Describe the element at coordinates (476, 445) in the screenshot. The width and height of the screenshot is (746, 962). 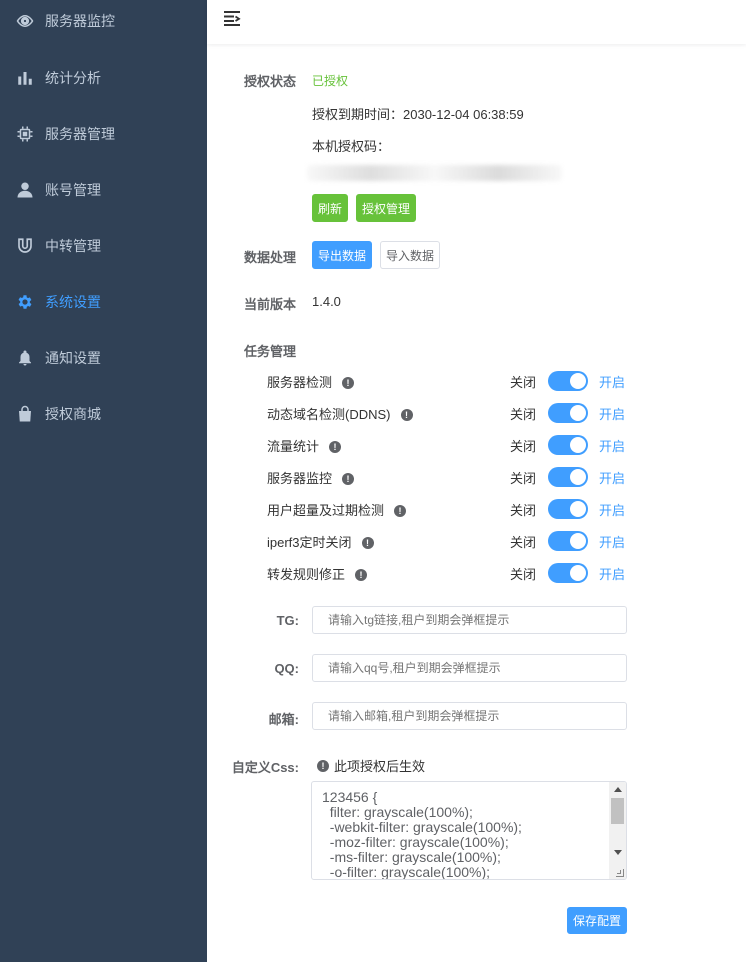
I see `task-row: 流量统计! 关闭 开启` at that location.